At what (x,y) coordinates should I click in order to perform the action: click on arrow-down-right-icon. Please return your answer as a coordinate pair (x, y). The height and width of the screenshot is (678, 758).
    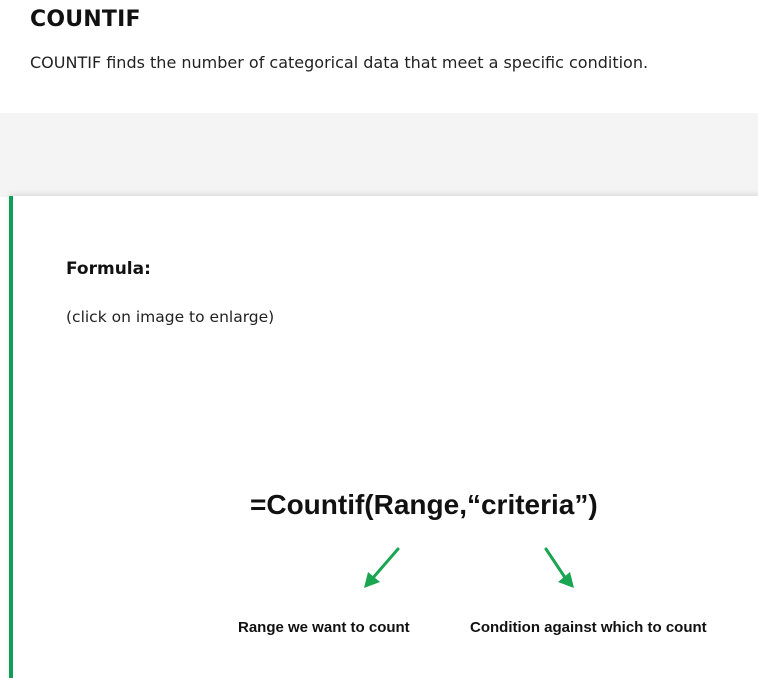
    Looking at the image, I should click on (559, 567).